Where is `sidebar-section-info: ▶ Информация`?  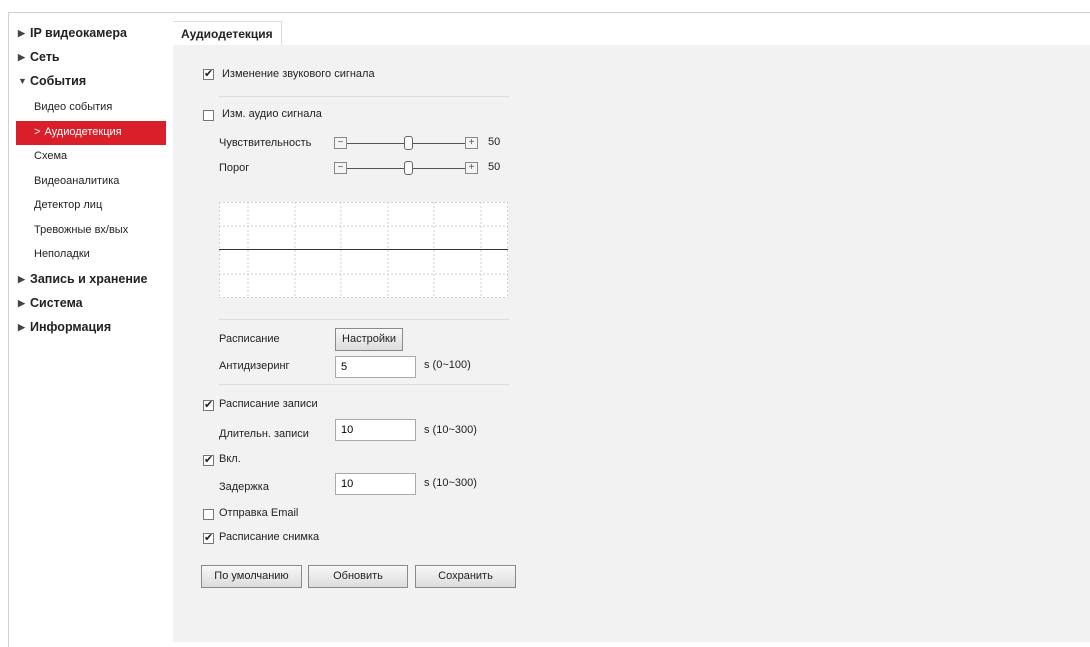
sidebar-section-info: ▶ Информация is located at coordinates (93, 330).